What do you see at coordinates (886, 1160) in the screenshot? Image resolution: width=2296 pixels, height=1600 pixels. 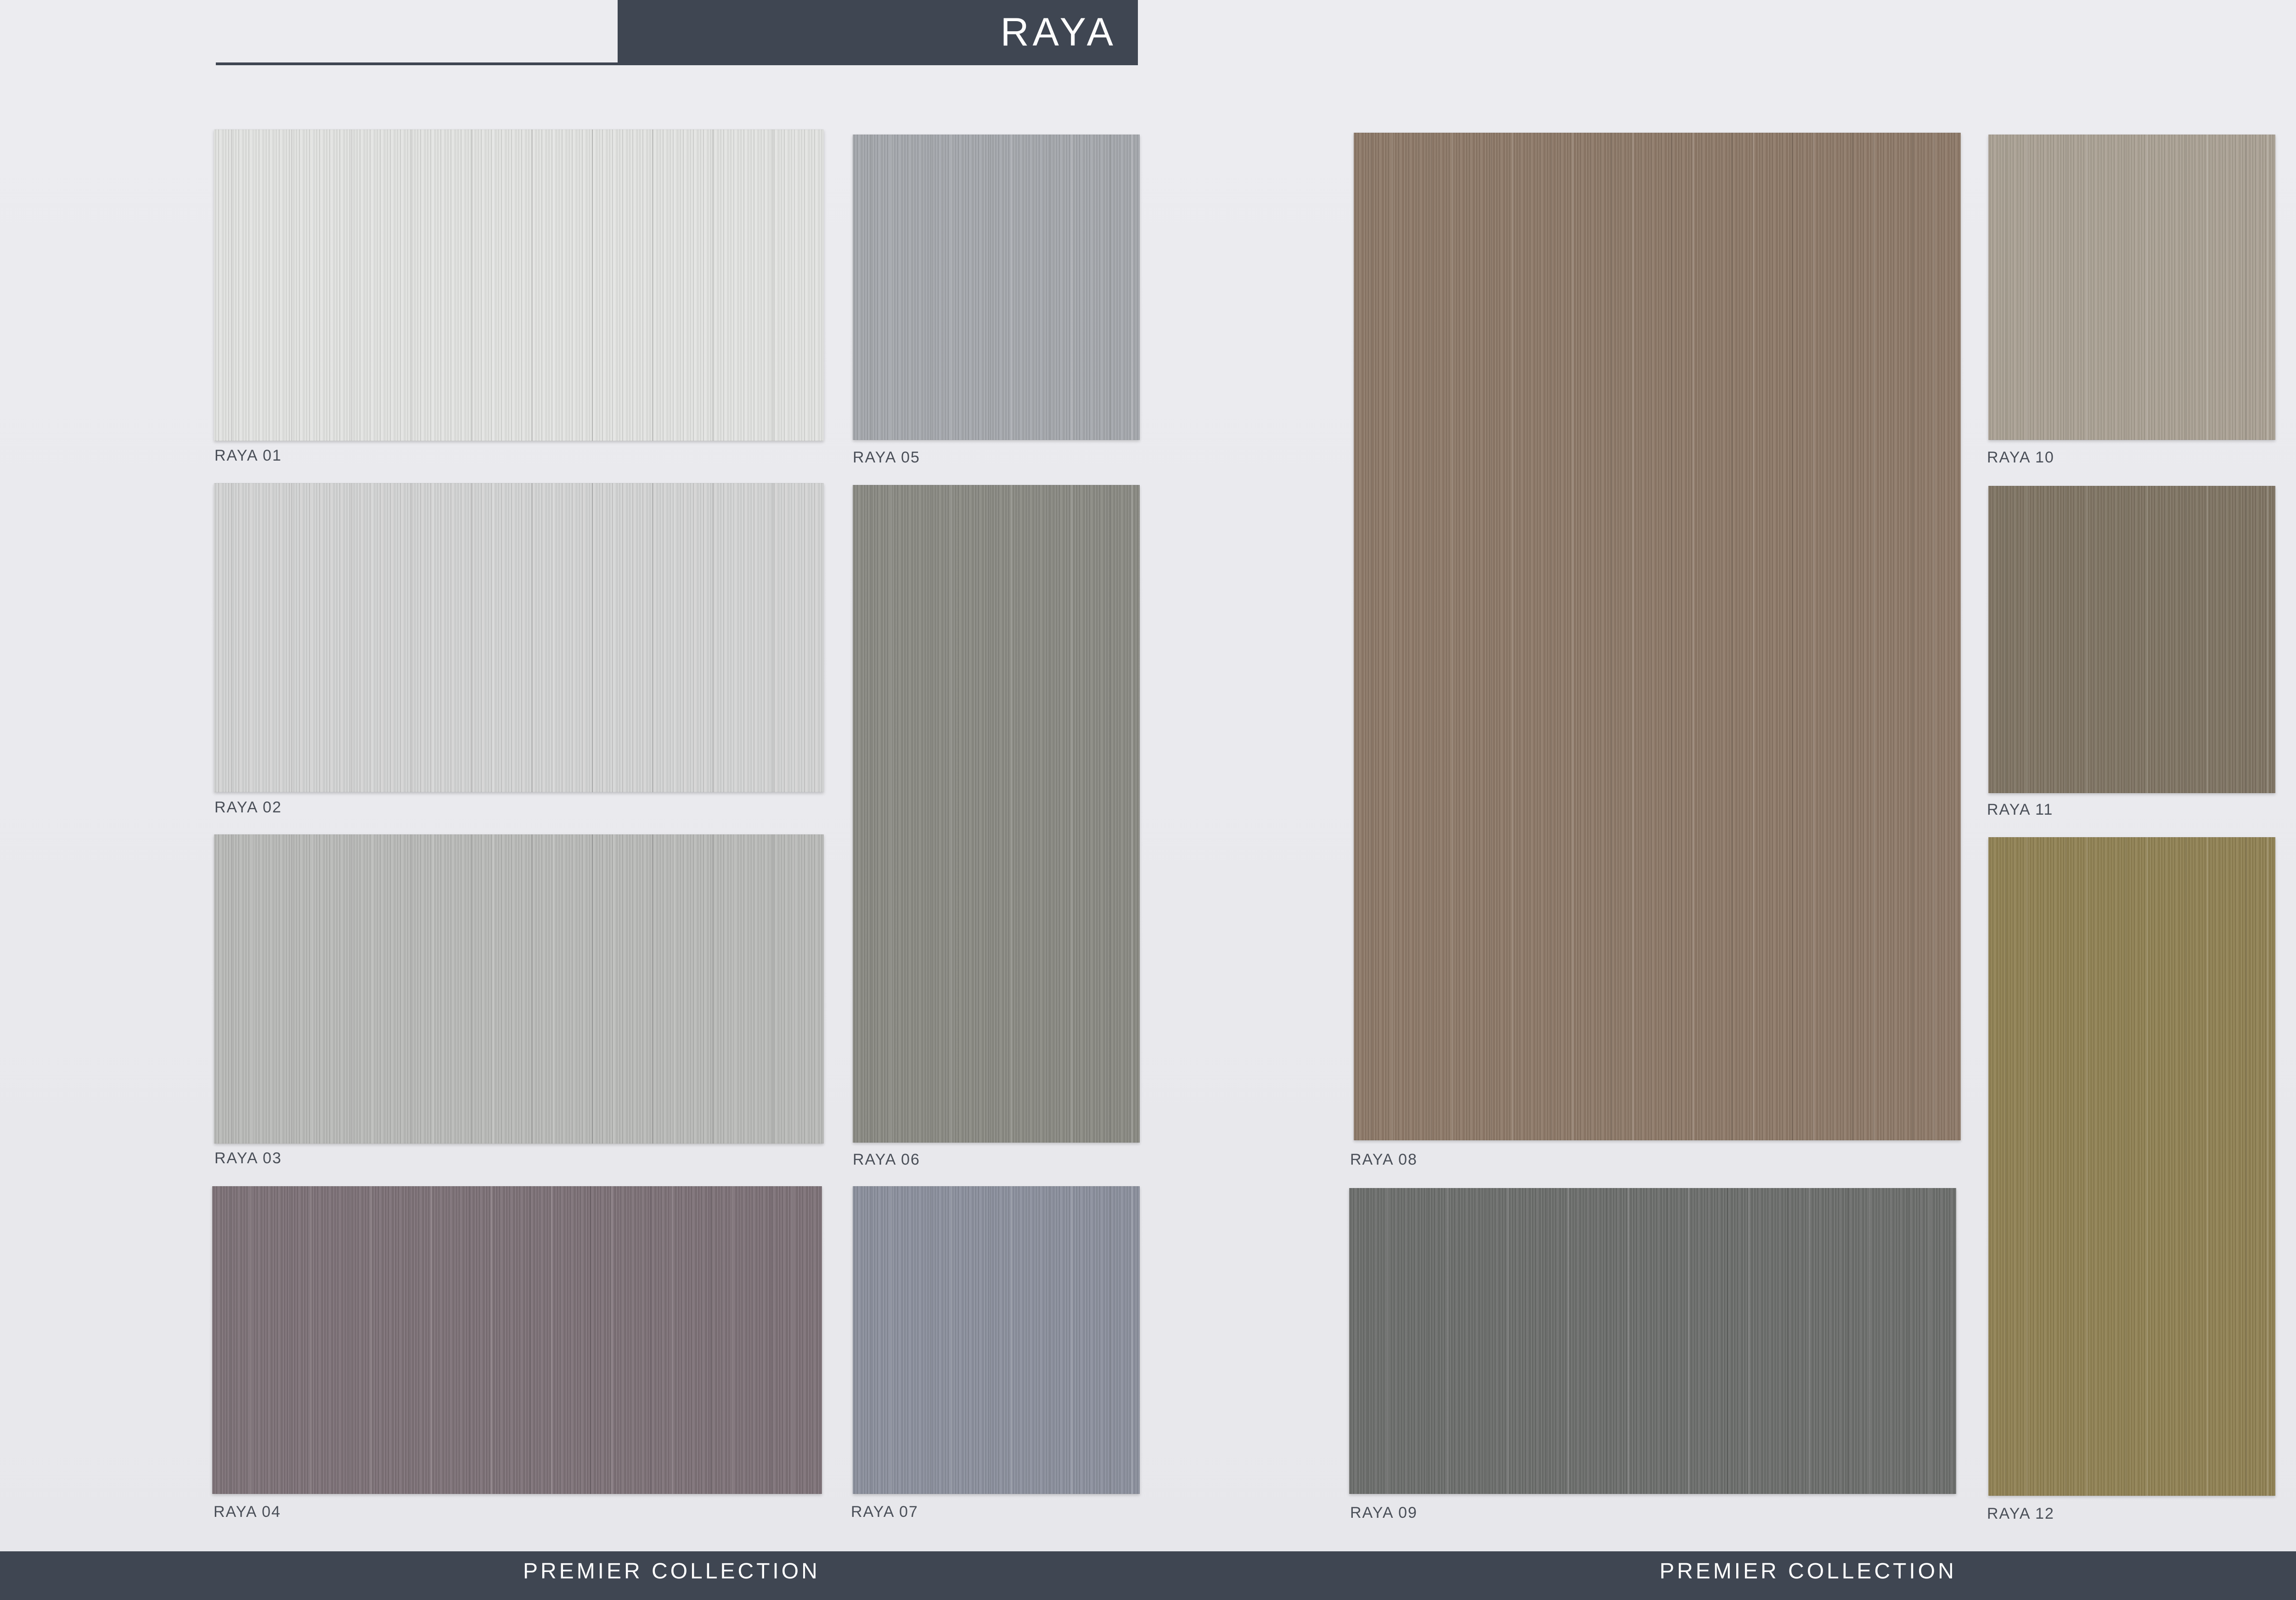 I see `swatch-label-raya-06: RAYA 06` at bounding box center [886, 1160].